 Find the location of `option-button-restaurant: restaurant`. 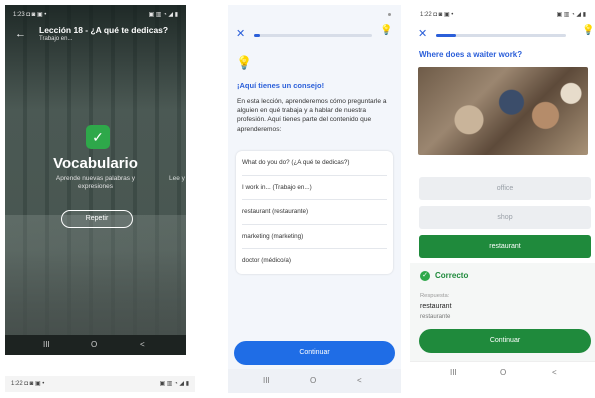

option-button-restaurant: restaurant is located at coordinates (505, 246).